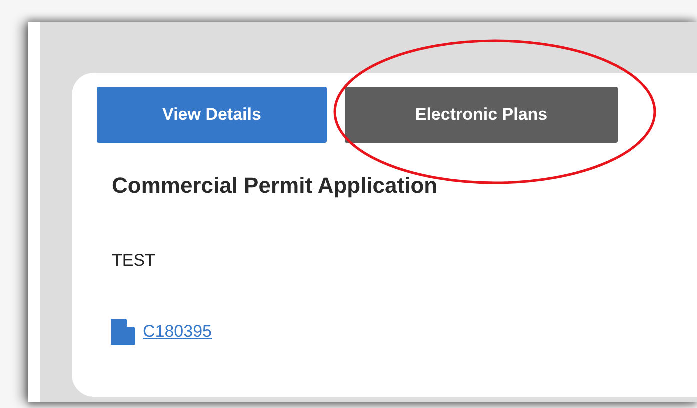  I want to click on attachment-link: C180395, so click(177, 332).